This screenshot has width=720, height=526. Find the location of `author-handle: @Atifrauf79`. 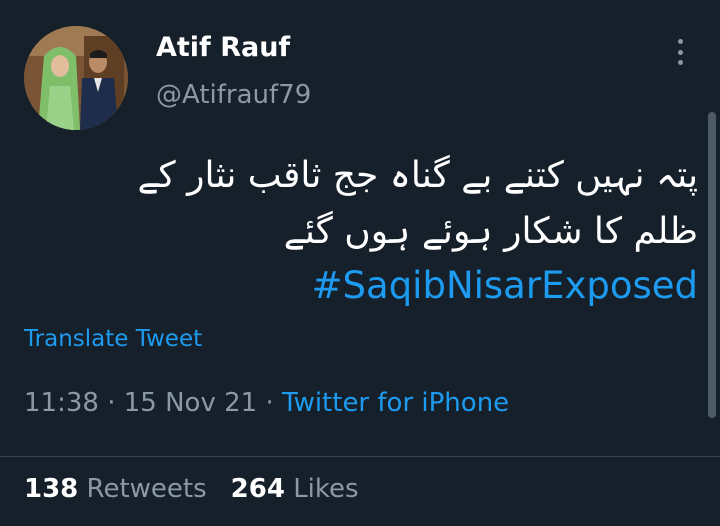

author-handle: @Atifrauf79 is located at coordinates (233, 95).